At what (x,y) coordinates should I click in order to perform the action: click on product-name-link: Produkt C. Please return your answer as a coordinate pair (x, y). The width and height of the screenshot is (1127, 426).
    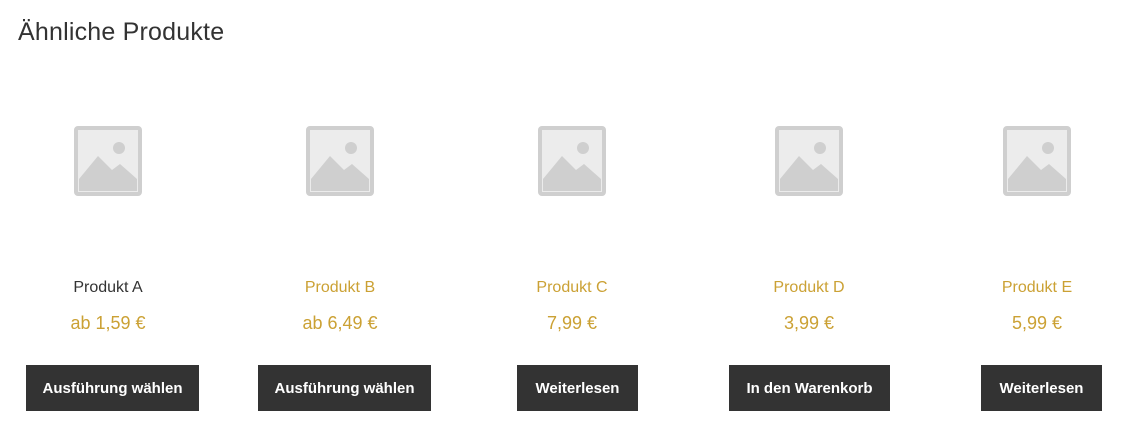
    Looking at the image, I should click on (572, 288).